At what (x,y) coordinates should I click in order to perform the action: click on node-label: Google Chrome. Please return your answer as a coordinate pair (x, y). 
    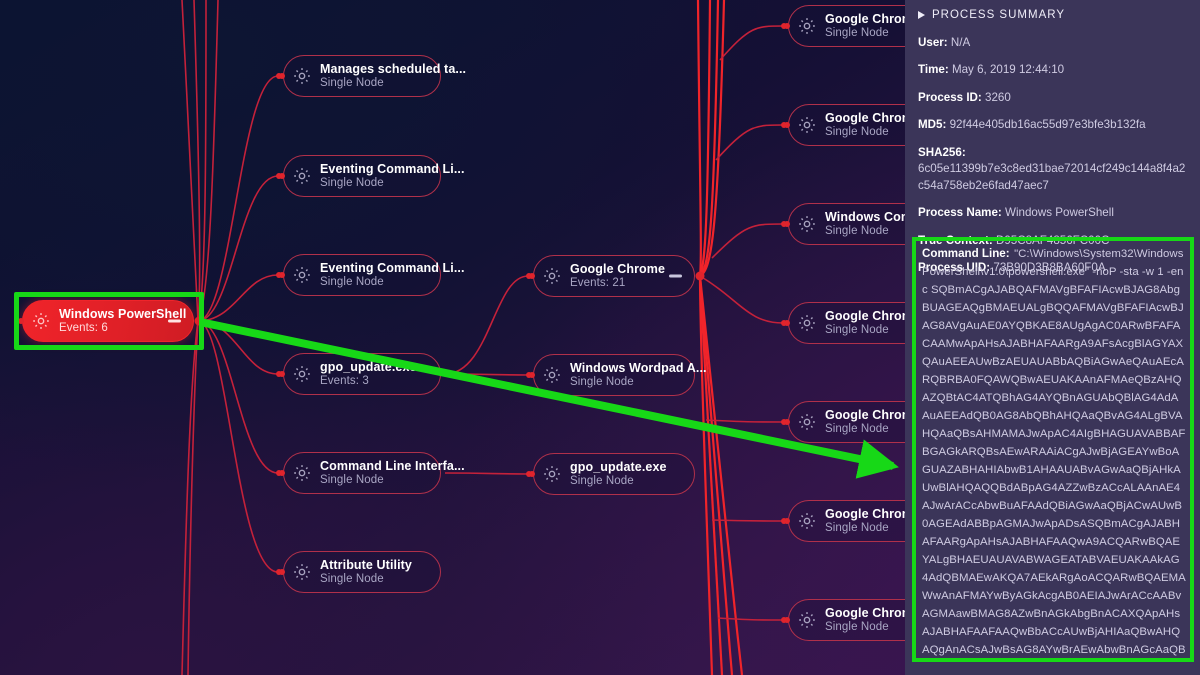
    Looking at the image, I should click on (618, 268).